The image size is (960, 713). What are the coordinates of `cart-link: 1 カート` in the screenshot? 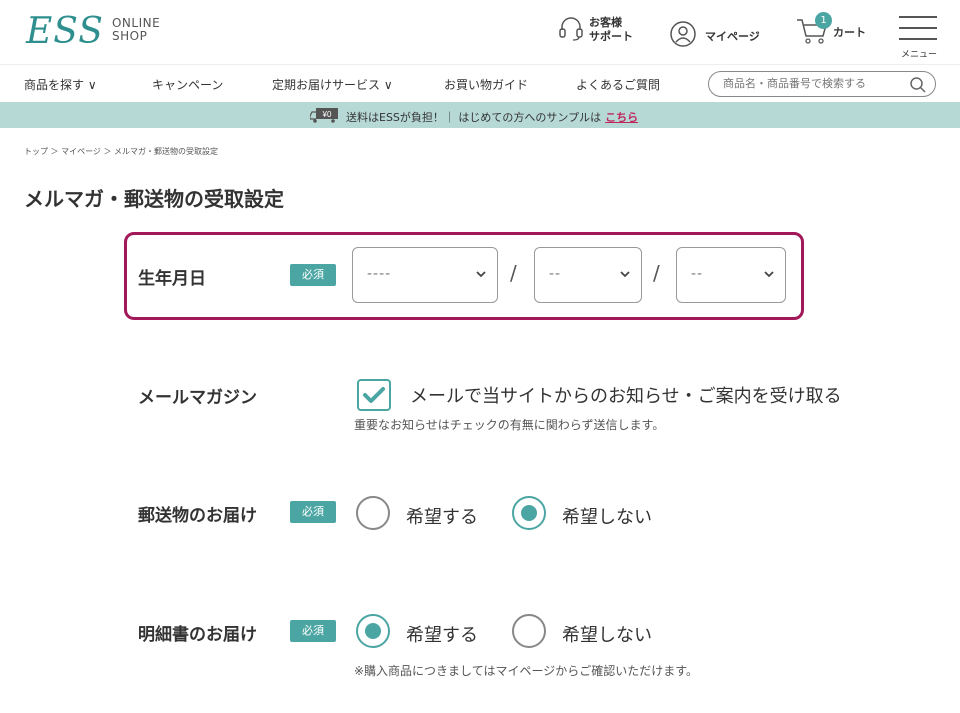 It's located at (830, 28).